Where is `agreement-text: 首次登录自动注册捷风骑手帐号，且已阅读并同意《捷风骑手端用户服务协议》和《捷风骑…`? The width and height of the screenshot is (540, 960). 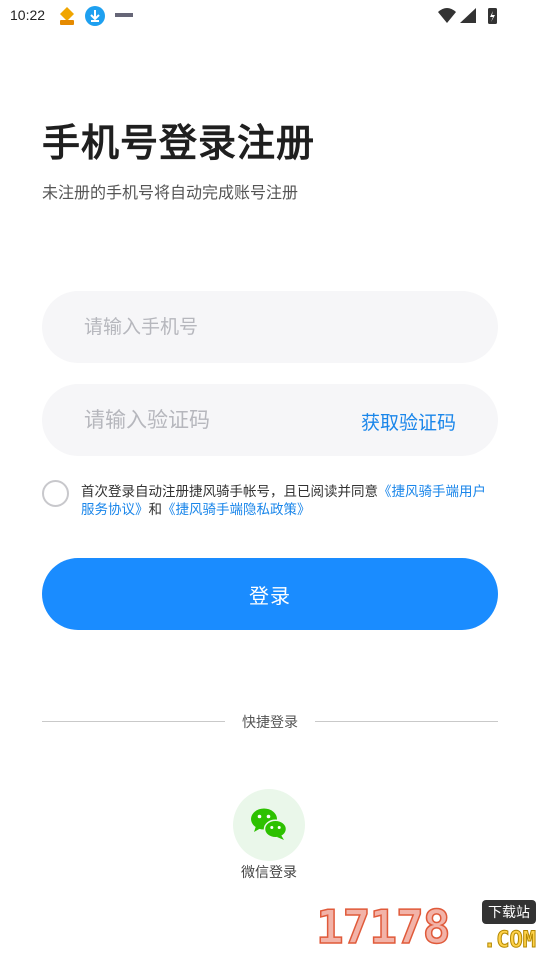 agreement-text: 首次登录自动注册捷风骑手帐号，且已阅读并同意《捷风骑手端用户服务协议》和《捷风骑… is located at coordinates (289, 501).